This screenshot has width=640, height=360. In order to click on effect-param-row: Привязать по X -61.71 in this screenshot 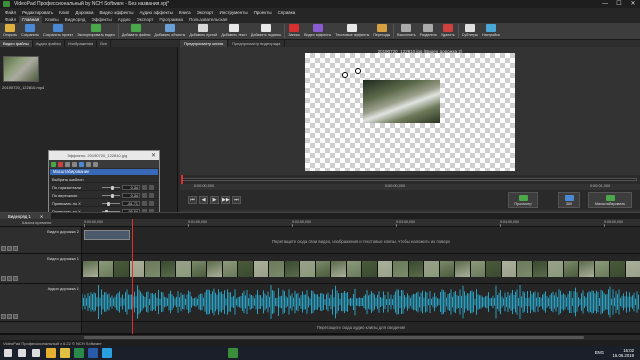, I will do `click(104, 203)`.